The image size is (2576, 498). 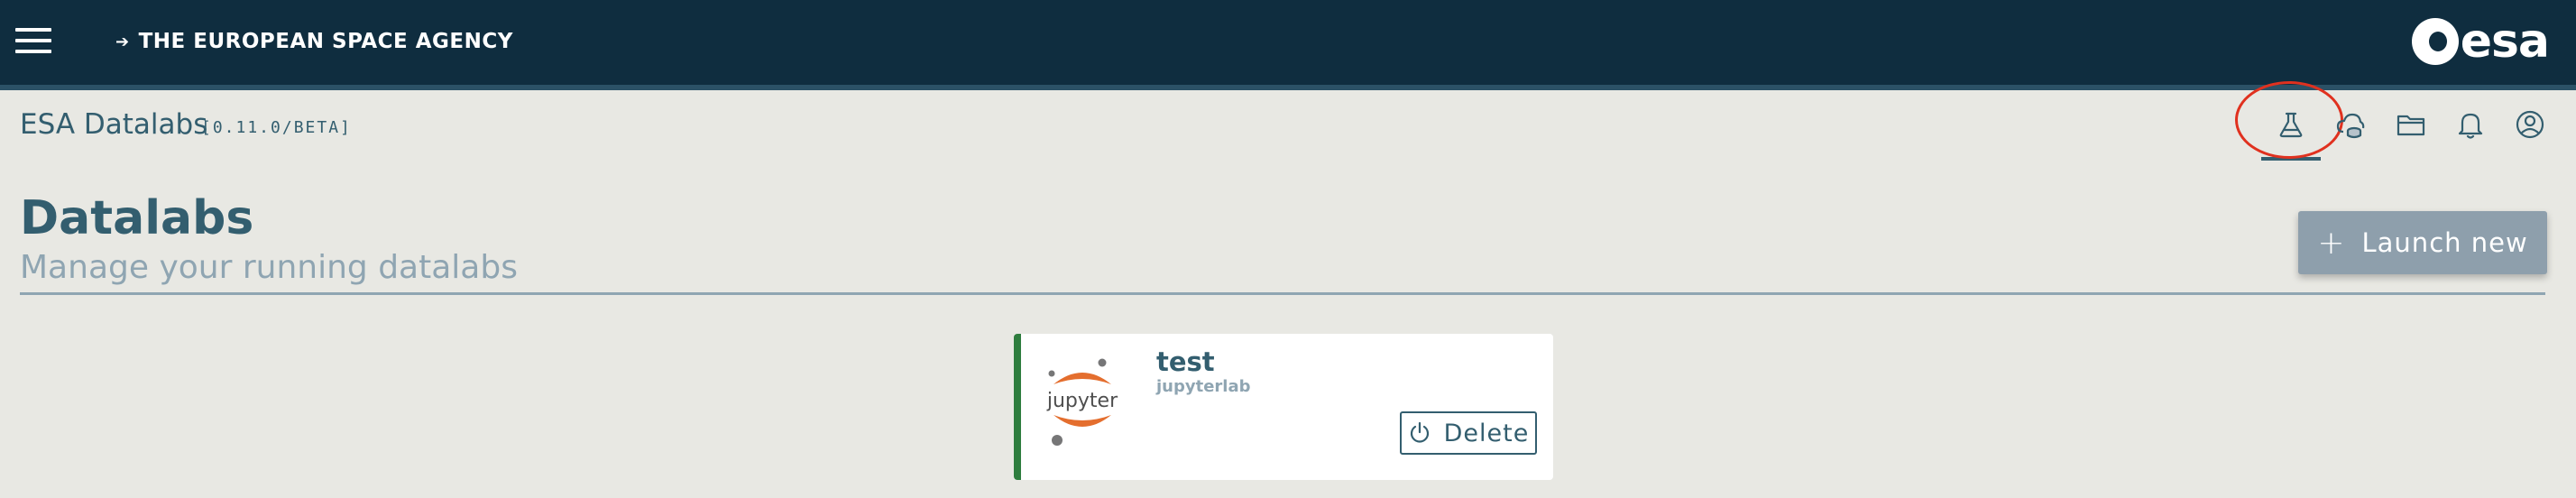 I want to click on launch-new-button: + Launch new, so click(x=2422, y=243).